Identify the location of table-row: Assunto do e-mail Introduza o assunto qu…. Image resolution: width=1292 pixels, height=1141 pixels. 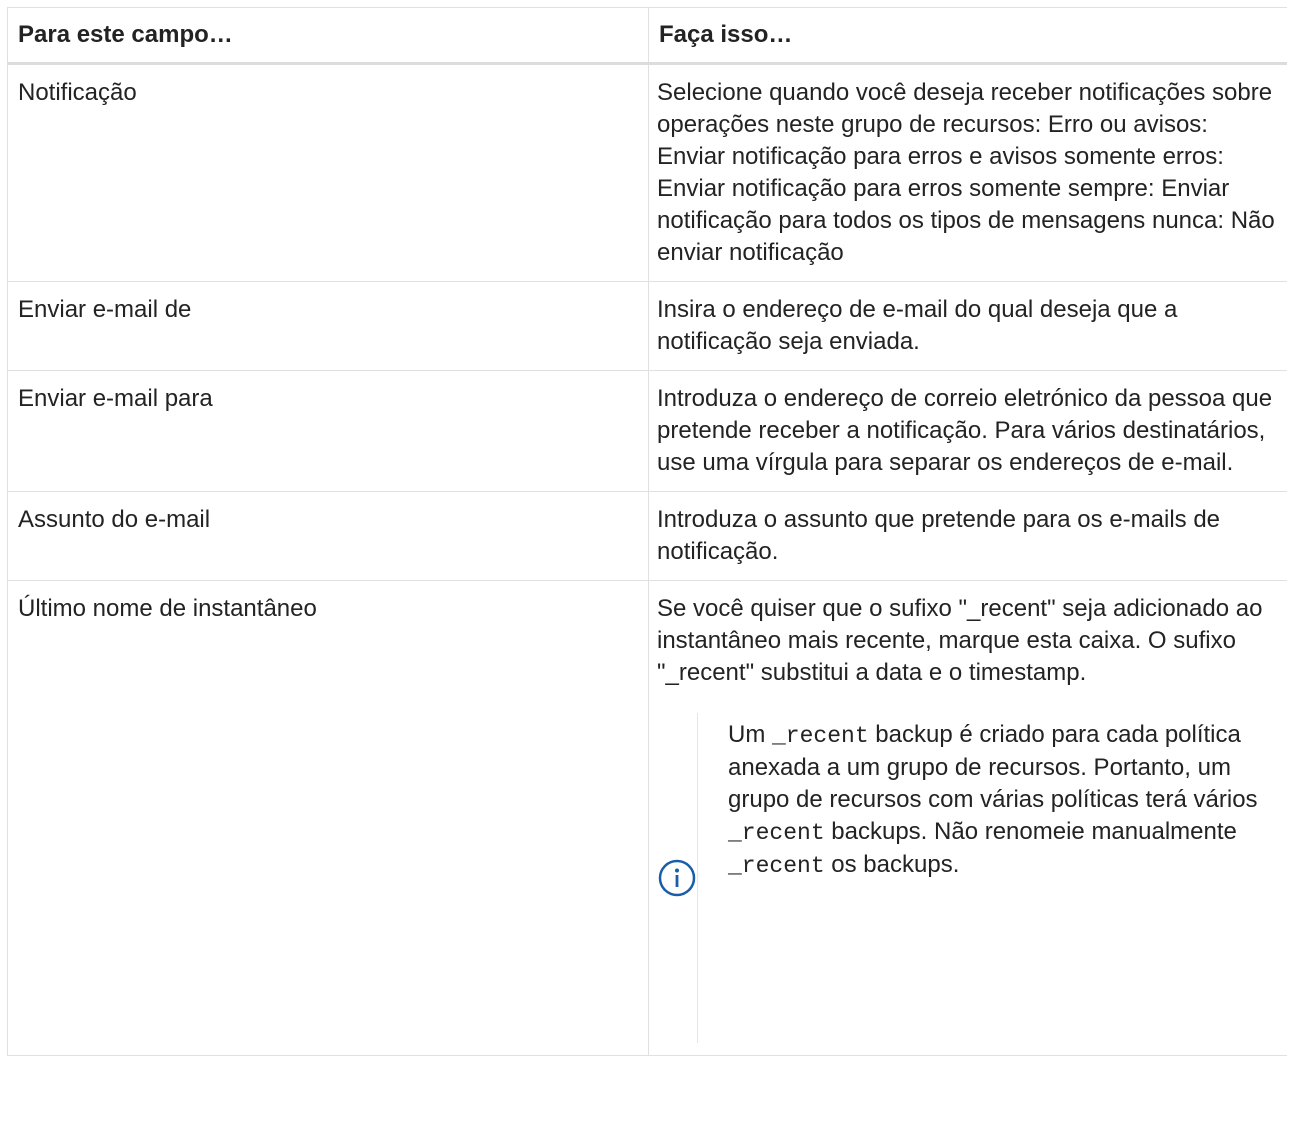
(647, 536).